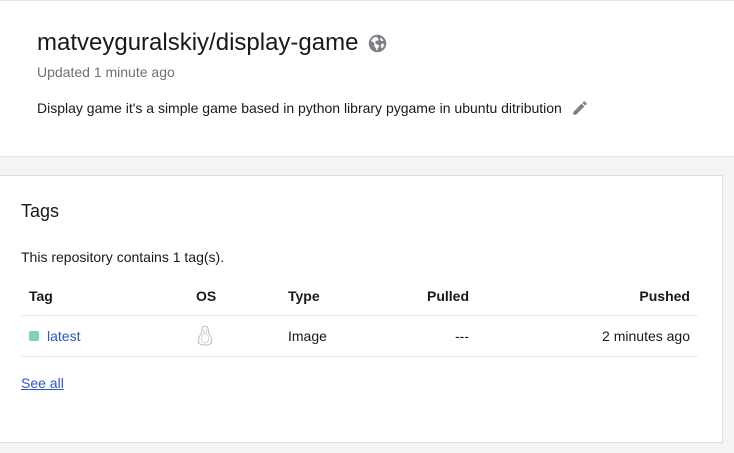 Image resolution: width=734 pixels, height=453 pixels. What do you see at coordinates (63, 336) in the screenshot?
I see `tag-name: latest` at bounding box center [63, 336].